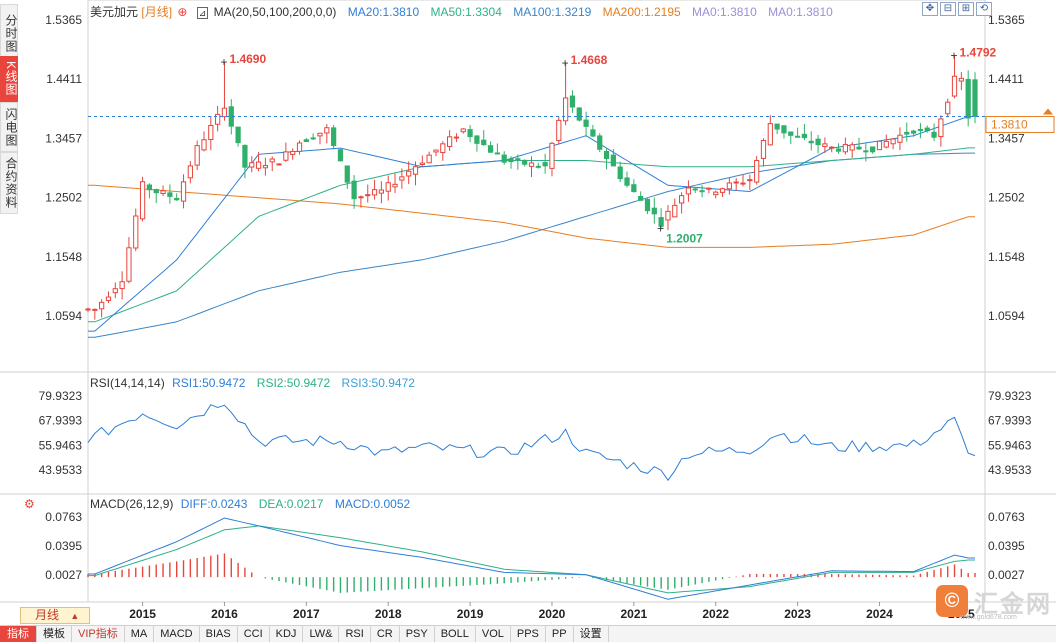  Describe the element at coordinates (114, 12) in the screenshot. I see `instrument-name: 美元加元` at that location.